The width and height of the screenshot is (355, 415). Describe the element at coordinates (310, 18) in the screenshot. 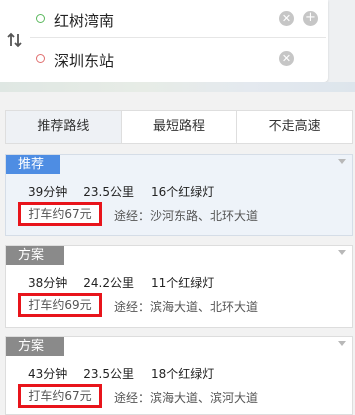

I see `add-waypoint-icon: +` at that location.